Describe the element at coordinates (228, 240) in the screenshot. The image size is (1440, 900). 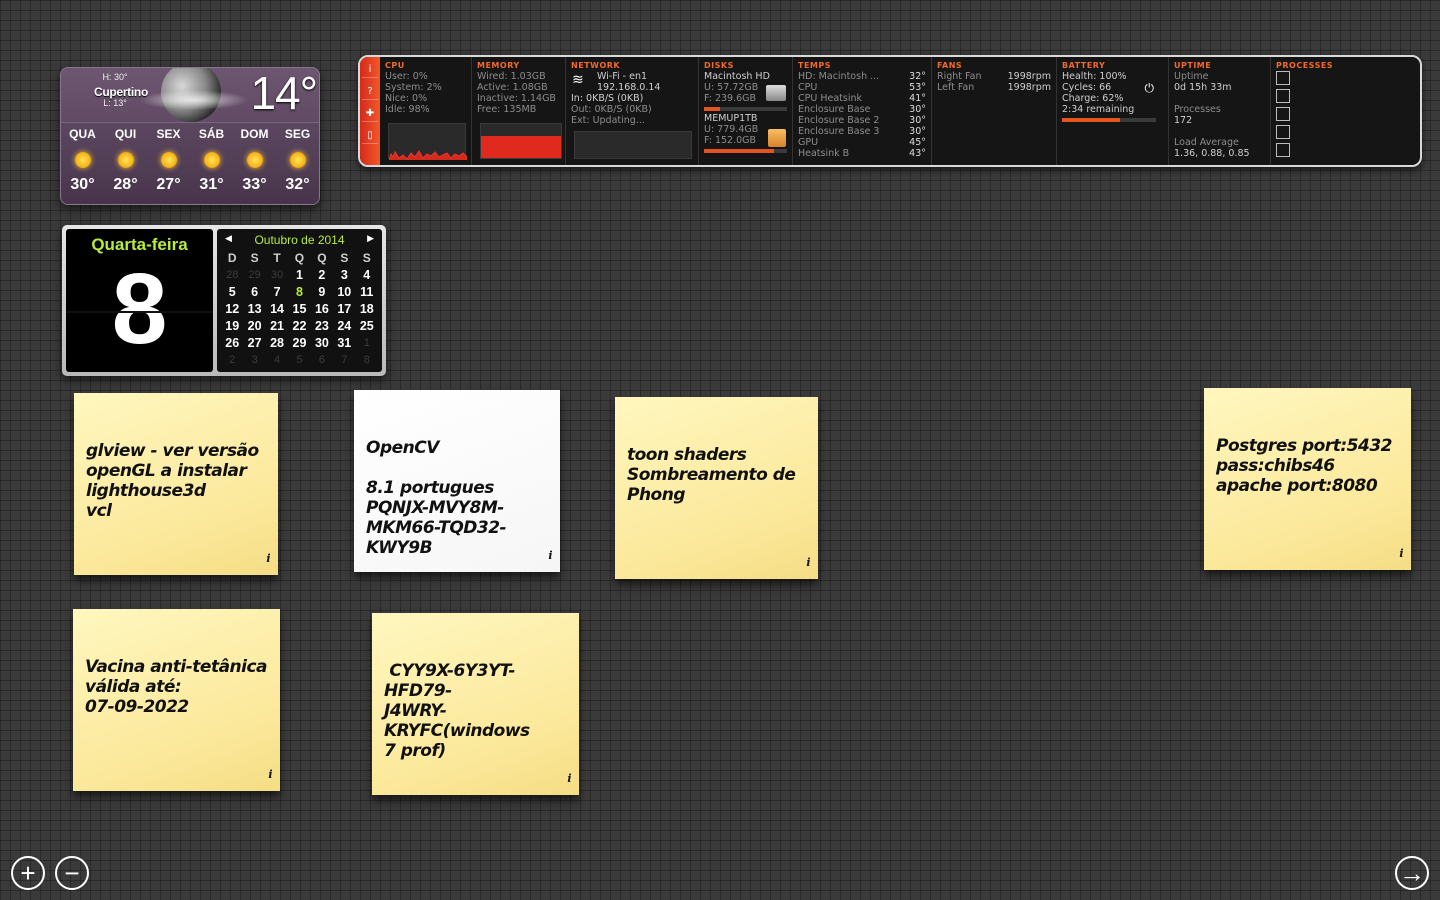
I see `prev-month-arrow-icon: ◀` at that location.